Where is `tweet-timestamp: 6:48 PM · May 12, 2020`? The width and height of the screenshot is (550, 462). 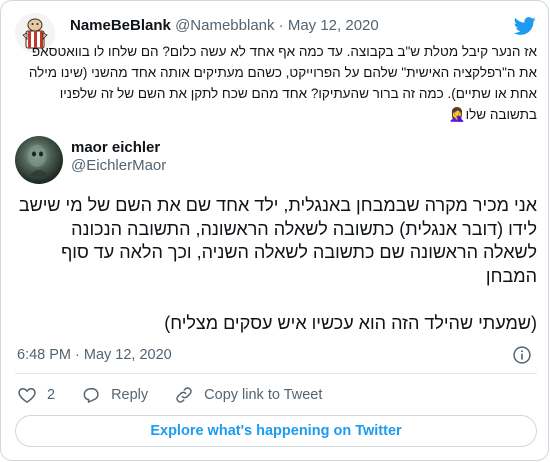 tweet-timestamp: 6:48 PM · May 12, 2020 is located at coordinates (94, 355).